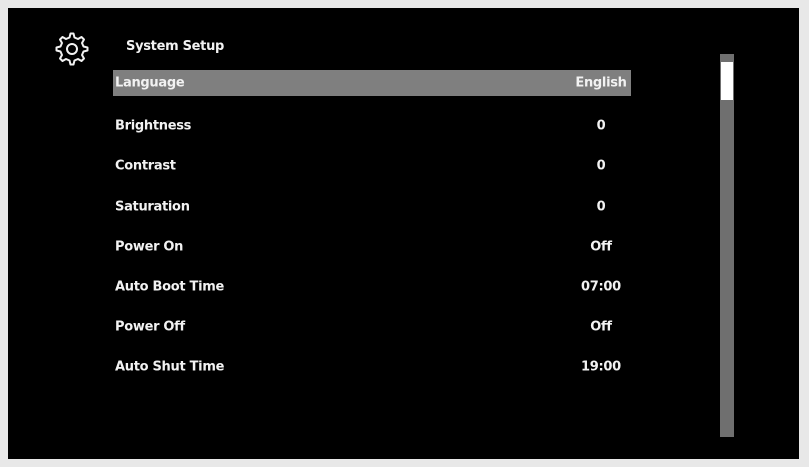  What do you see at coordinates (150, 83) in the screenshot?
I see `menu-item-label: Language` at bounding box center [150, 83].